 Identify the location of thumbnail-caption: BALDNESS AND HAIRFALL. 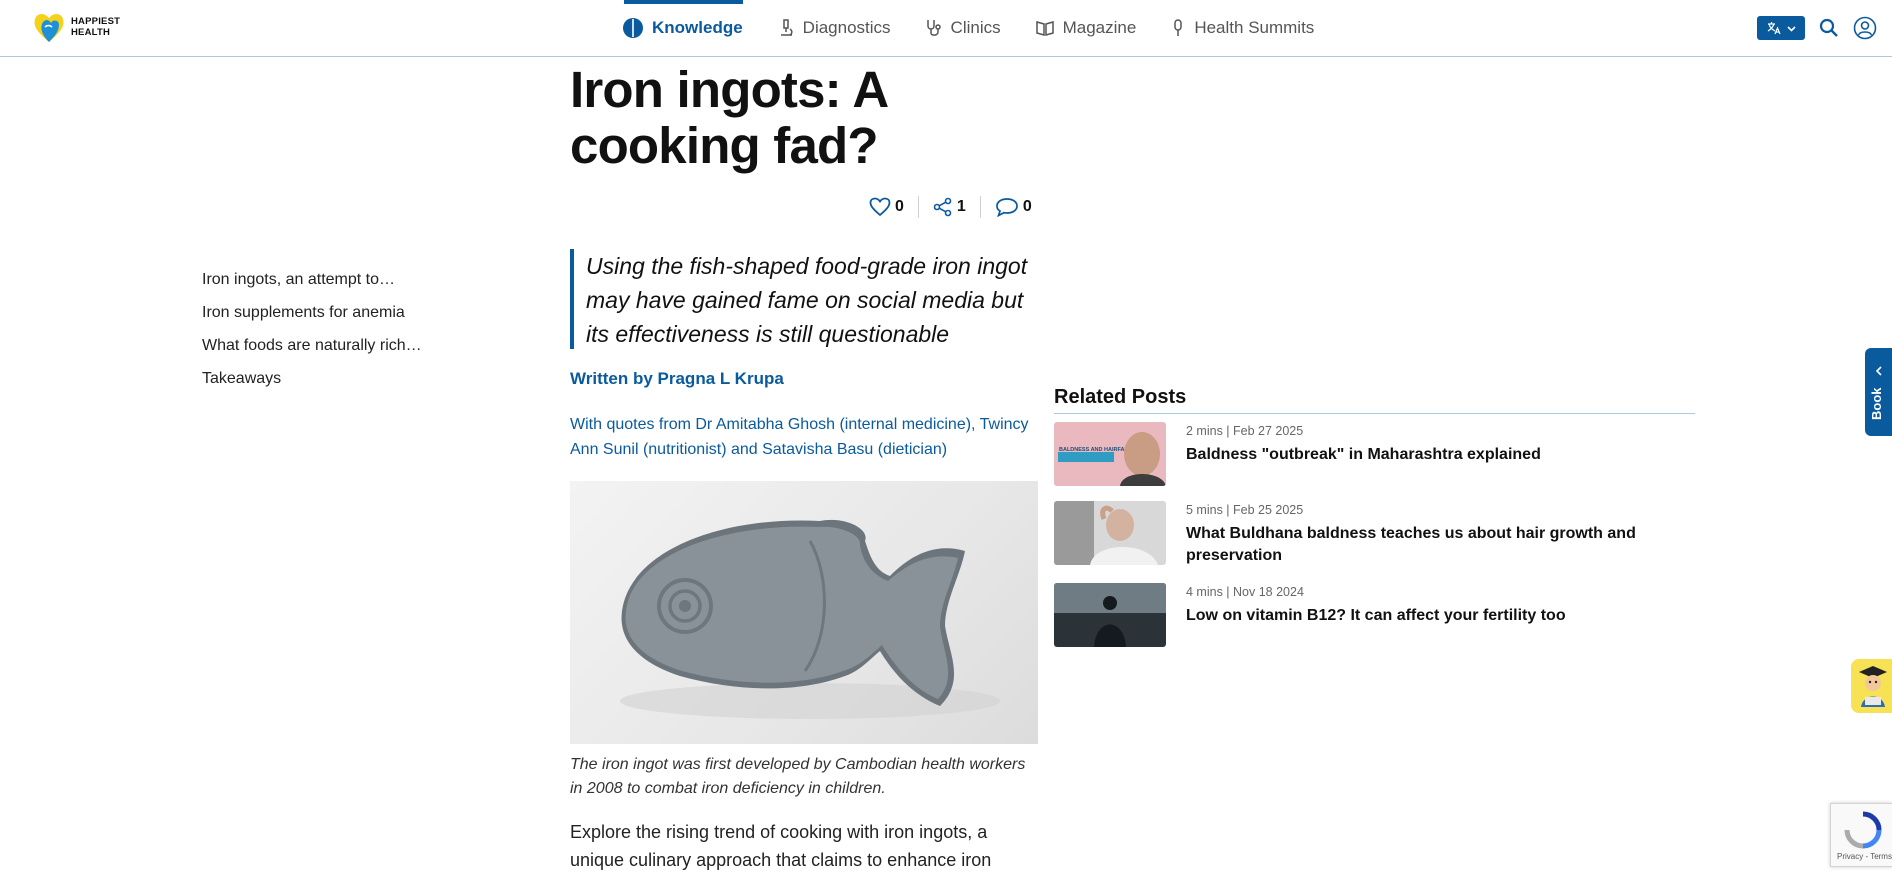
(1095, 450).